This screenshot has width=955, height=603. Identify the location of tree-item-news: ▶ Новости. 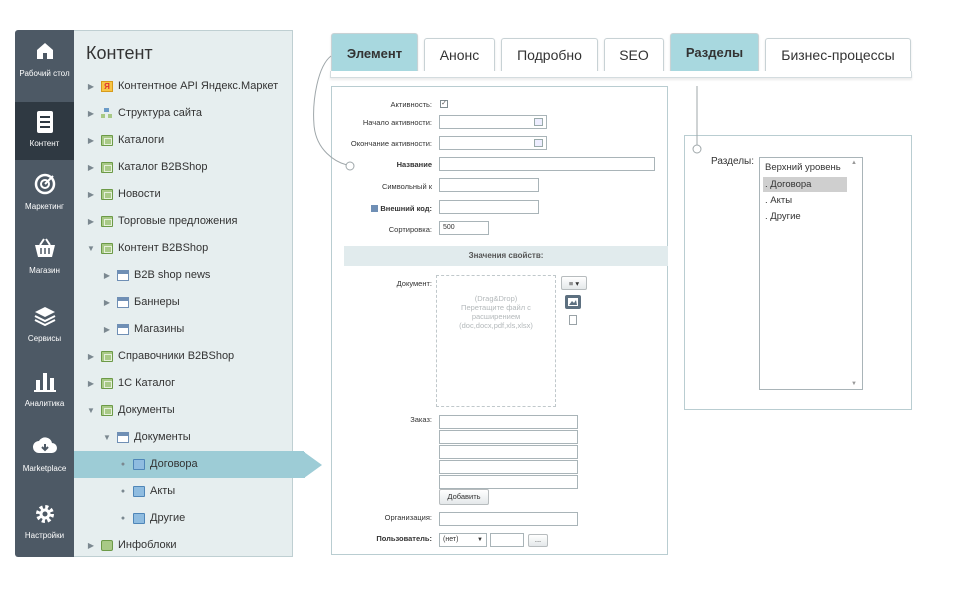
(183, 194).